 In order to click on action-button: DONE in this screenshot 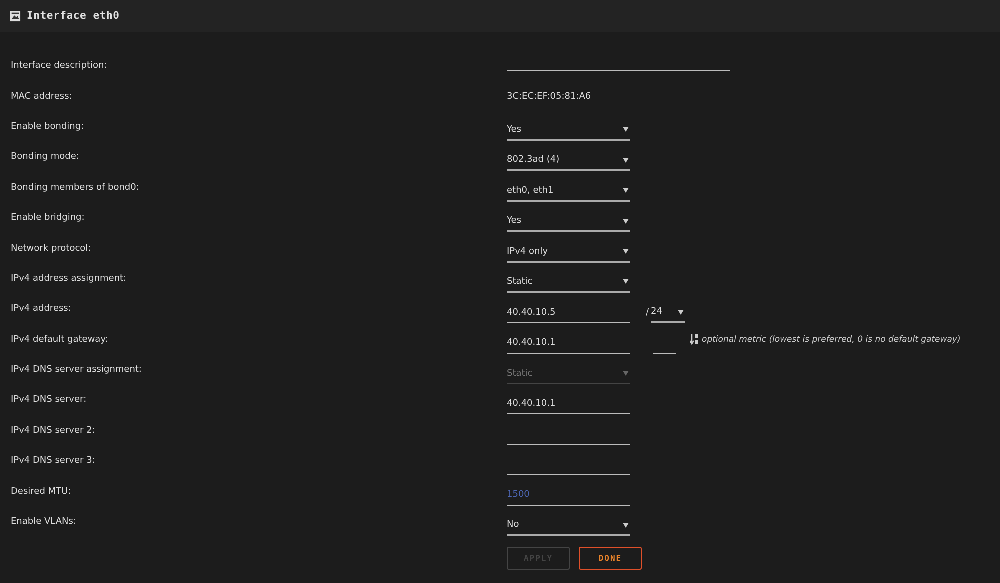, I will do `click(610, 558)`.